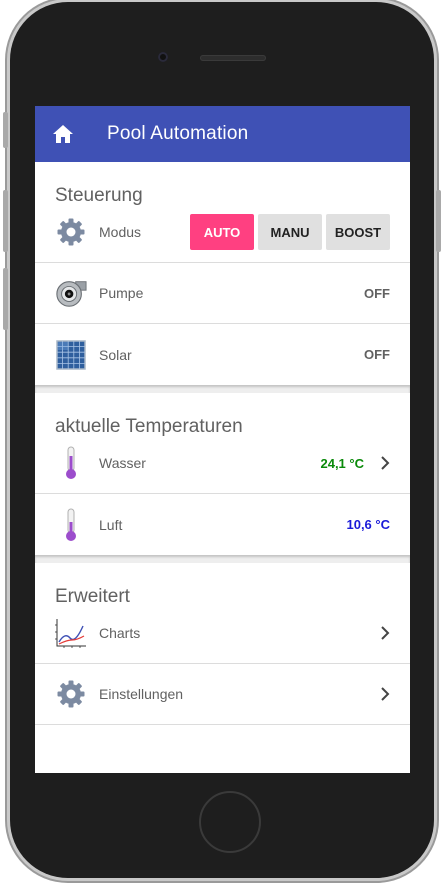  Describe the element at coordinates (358, 232) in the screenshot. I see `boost-button: BOOST` at that location.